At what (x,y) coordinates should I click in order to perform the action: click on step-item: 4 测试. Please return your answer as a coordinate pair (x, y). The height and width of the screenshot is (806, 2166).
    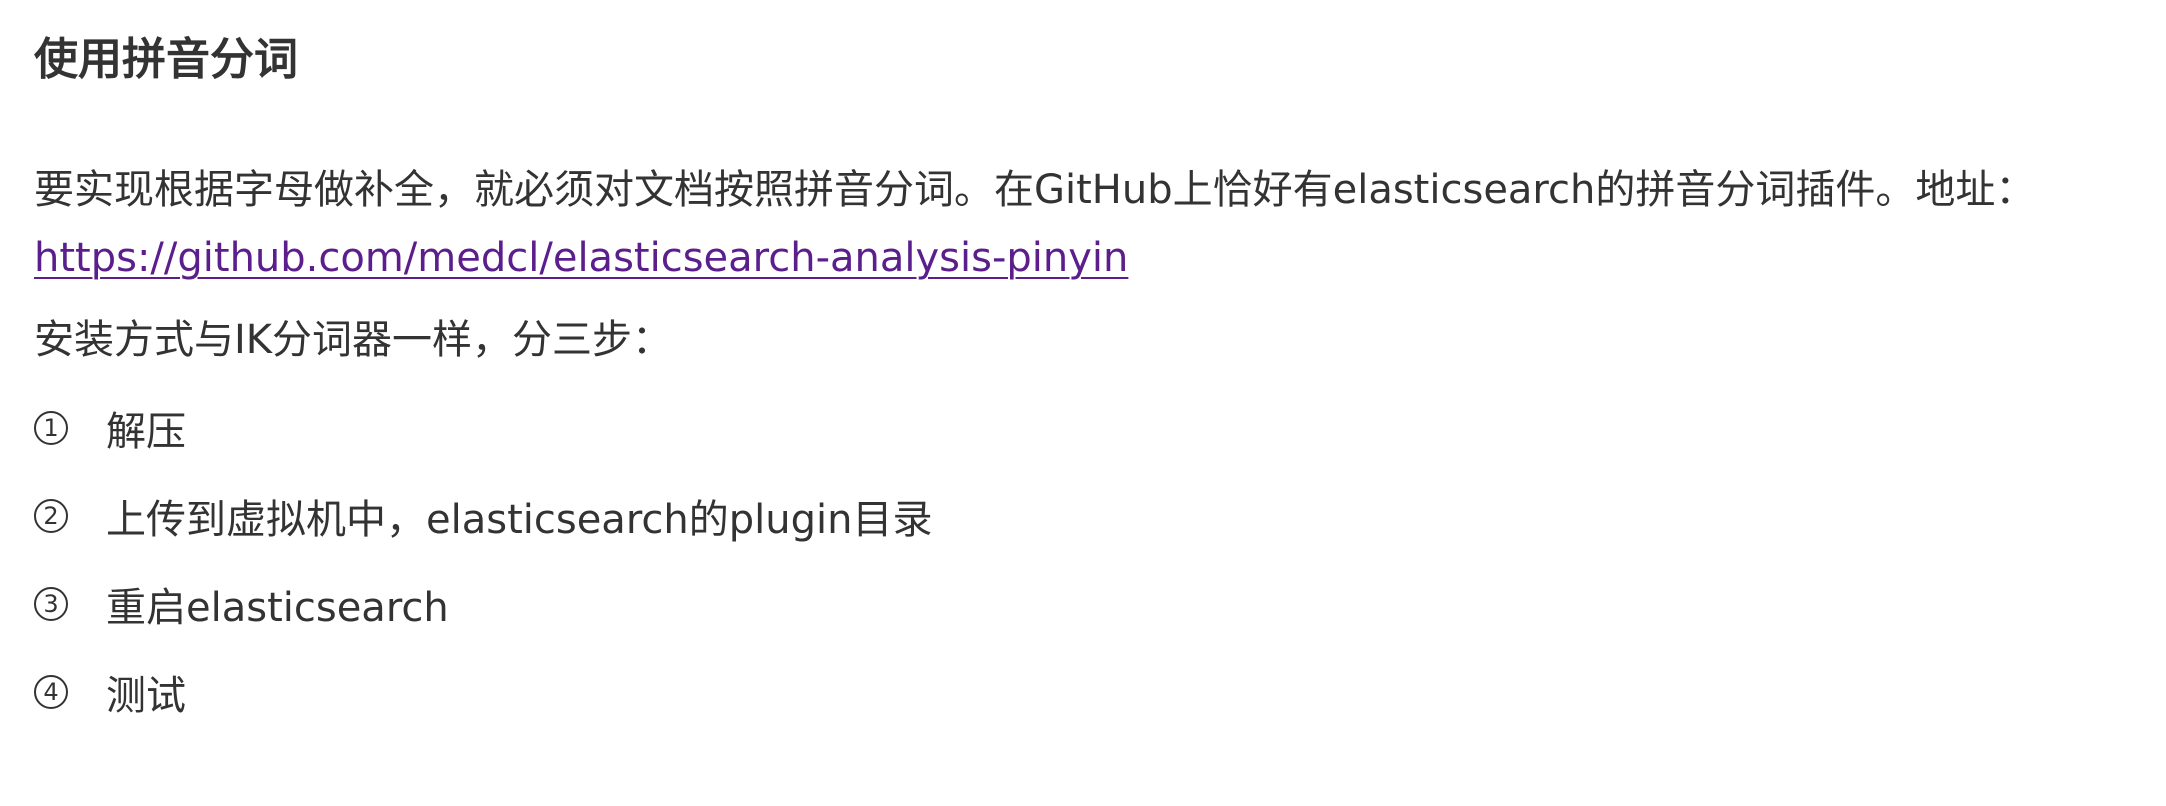
    Looking at the image, I should click on (1100, 692).